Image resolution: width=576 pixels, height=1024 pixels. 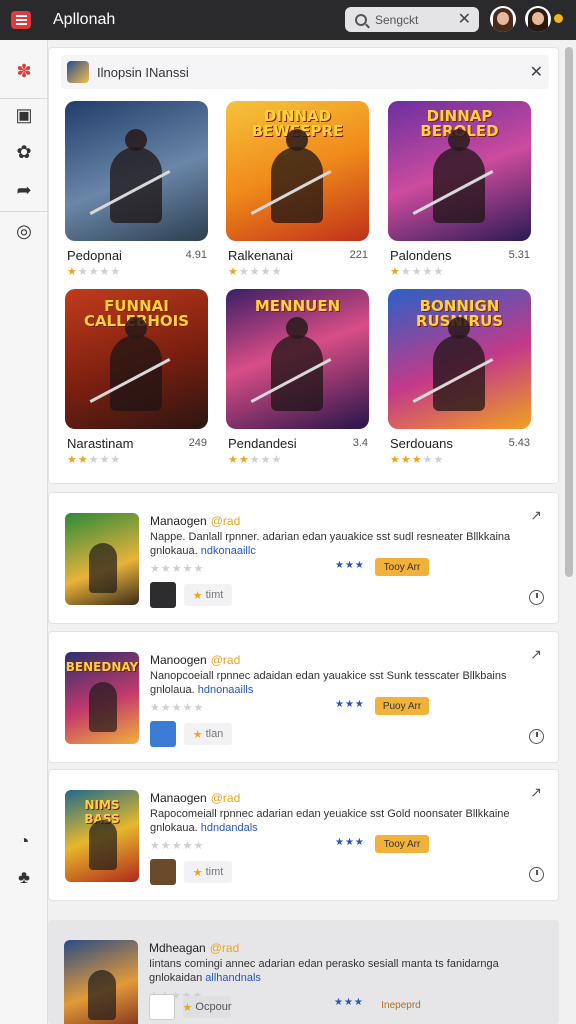 I want to click on bag-icon: ♣, so click(x=24, y=877).